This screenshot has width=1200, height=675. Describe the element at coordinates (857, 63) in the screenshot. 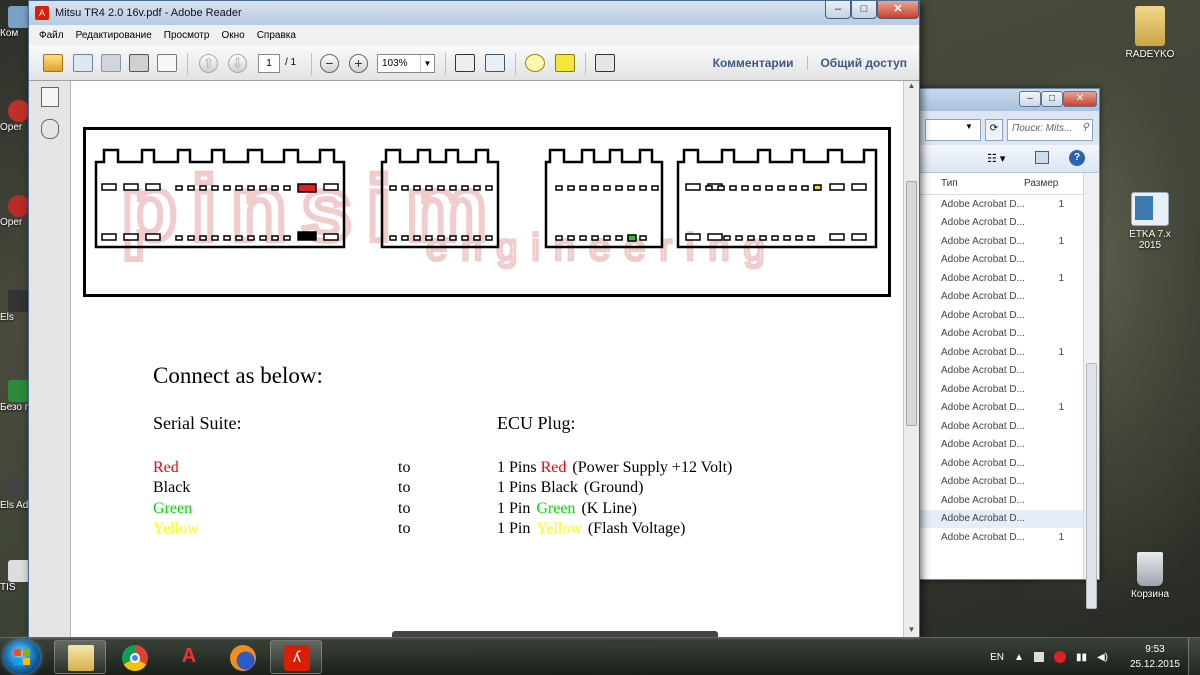

I see `share-link: Общий доступ` at that location.